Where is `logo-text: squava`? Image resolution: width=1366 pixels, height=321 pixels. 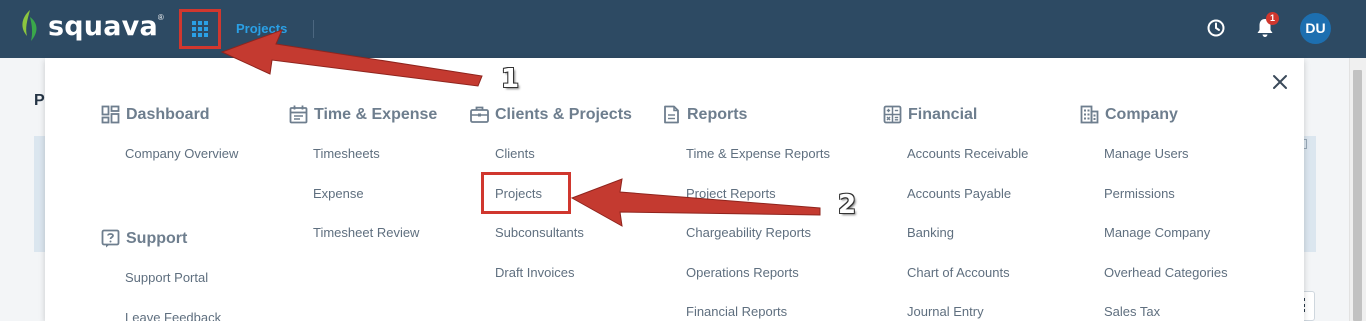 logo-text: squava is located at coordinates (103, 26).